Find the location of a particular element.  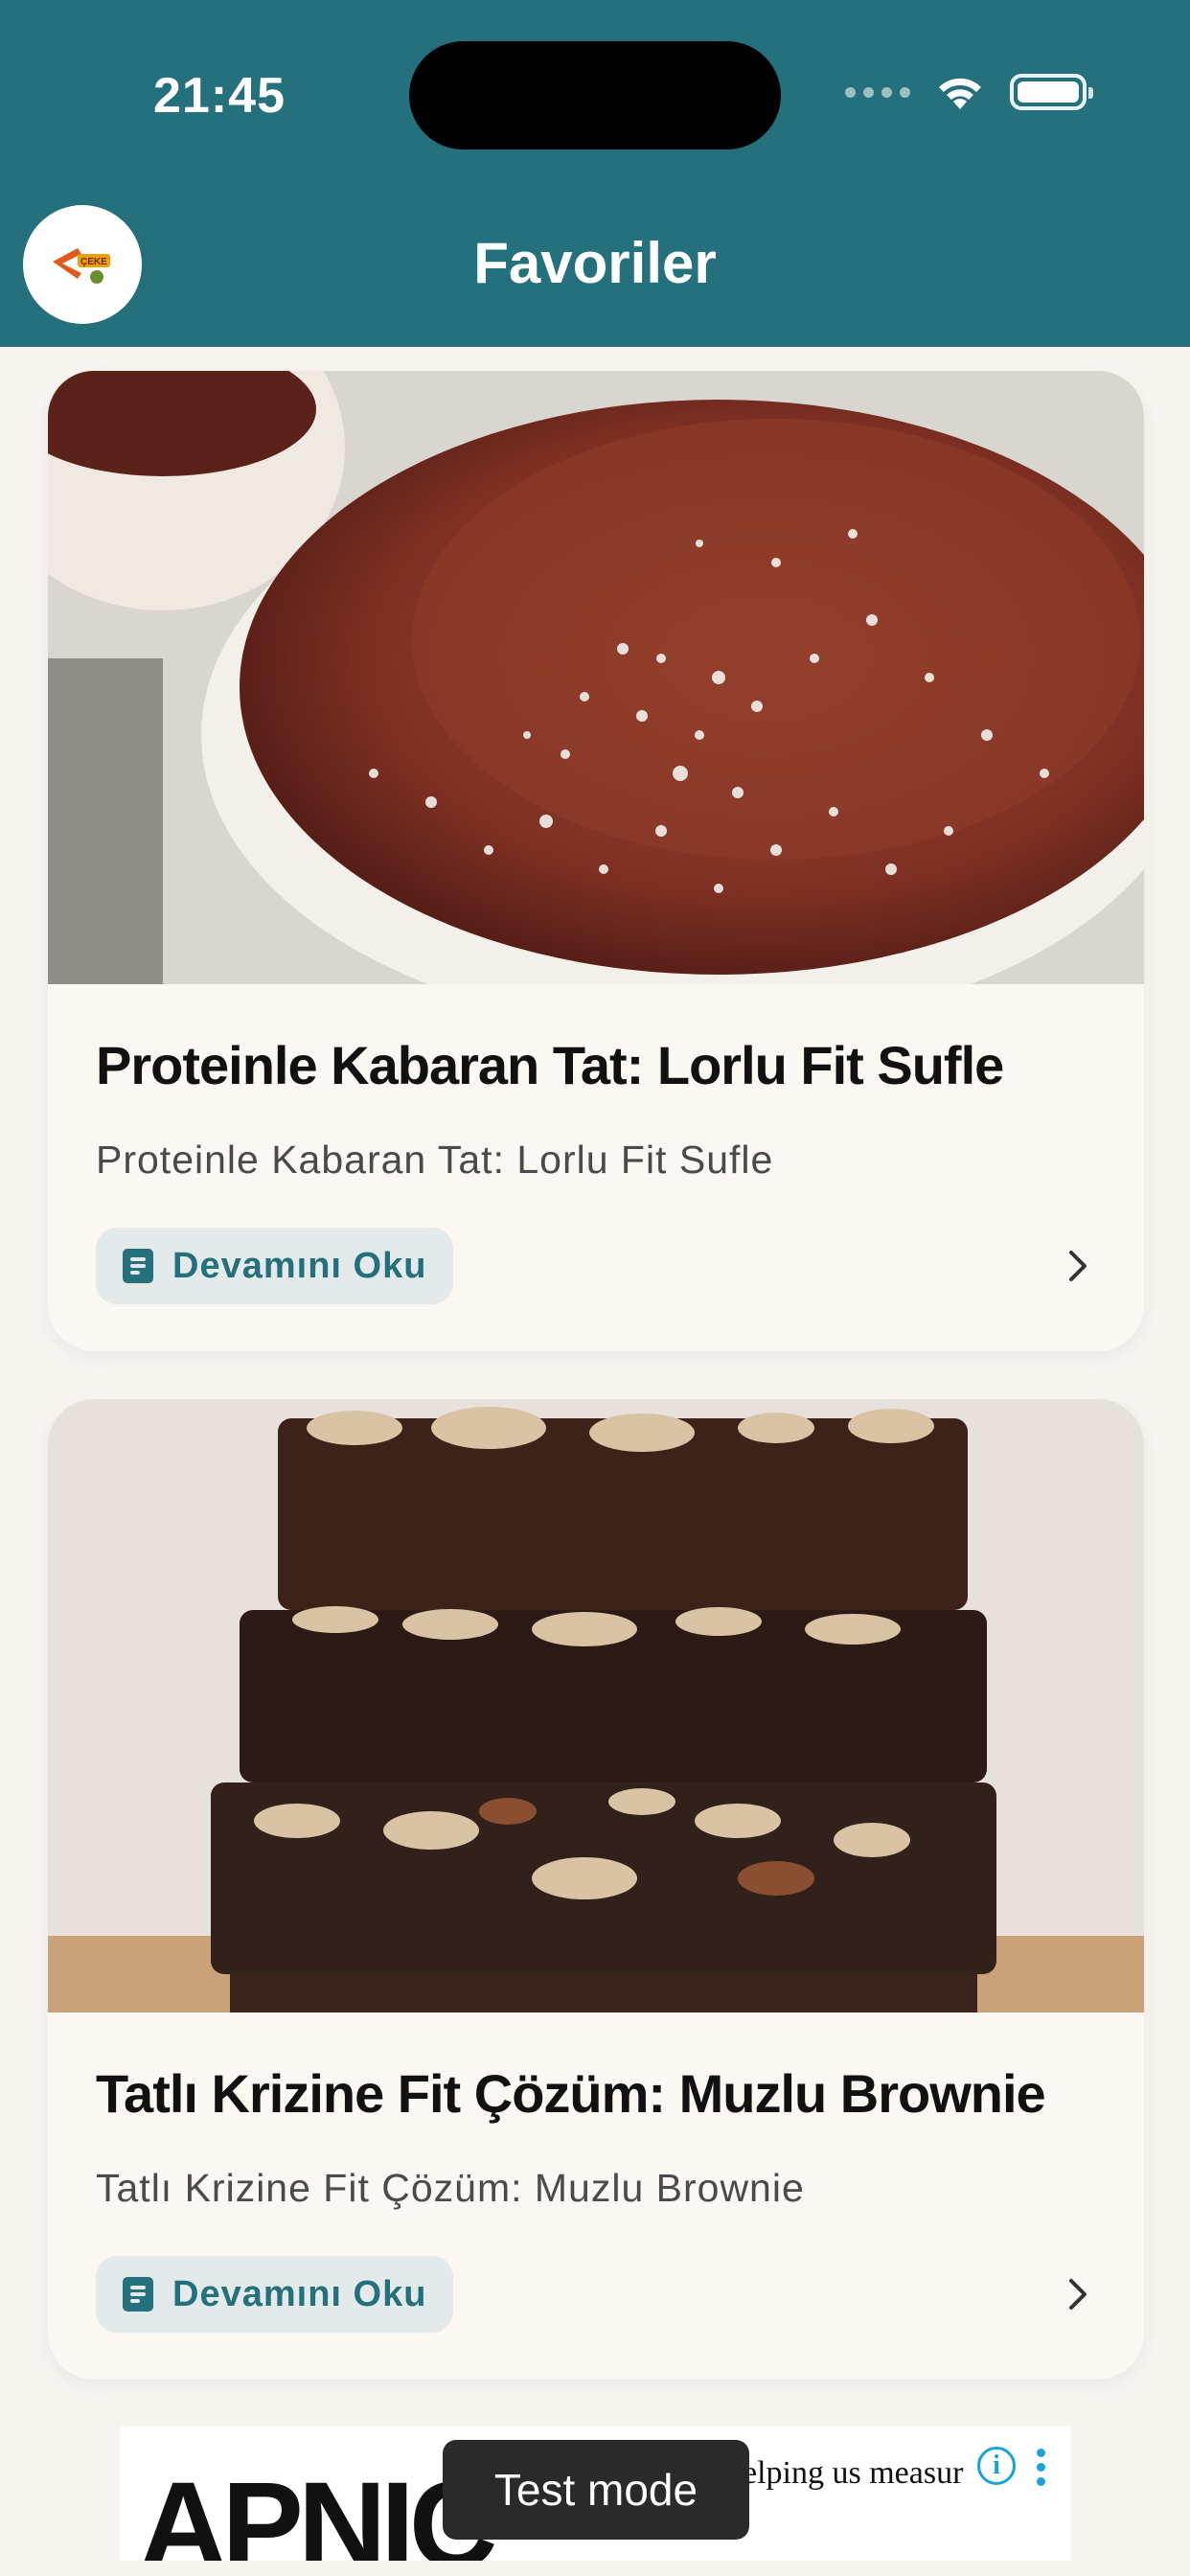

ad-more-icon is located at coordinates (1042, 2470).